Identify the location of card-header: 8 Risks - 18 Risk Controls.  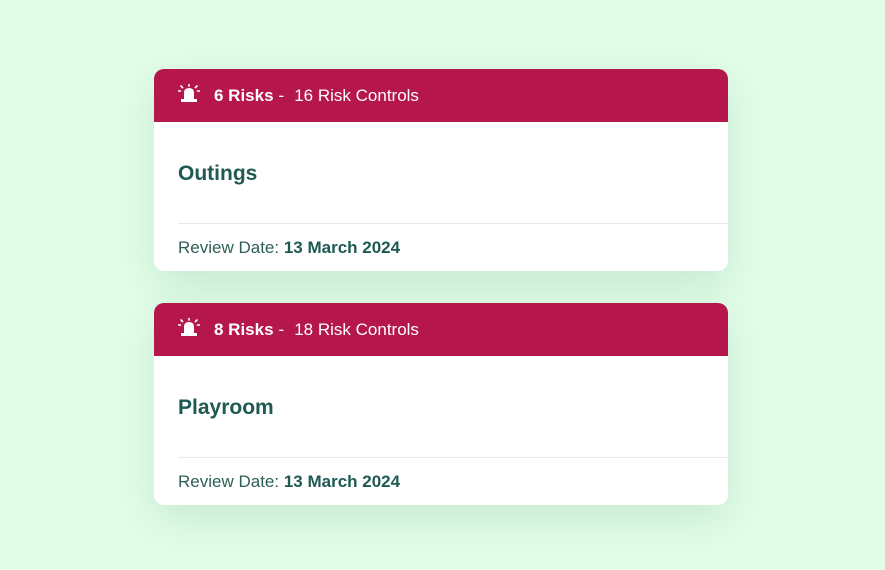
(441, 329).